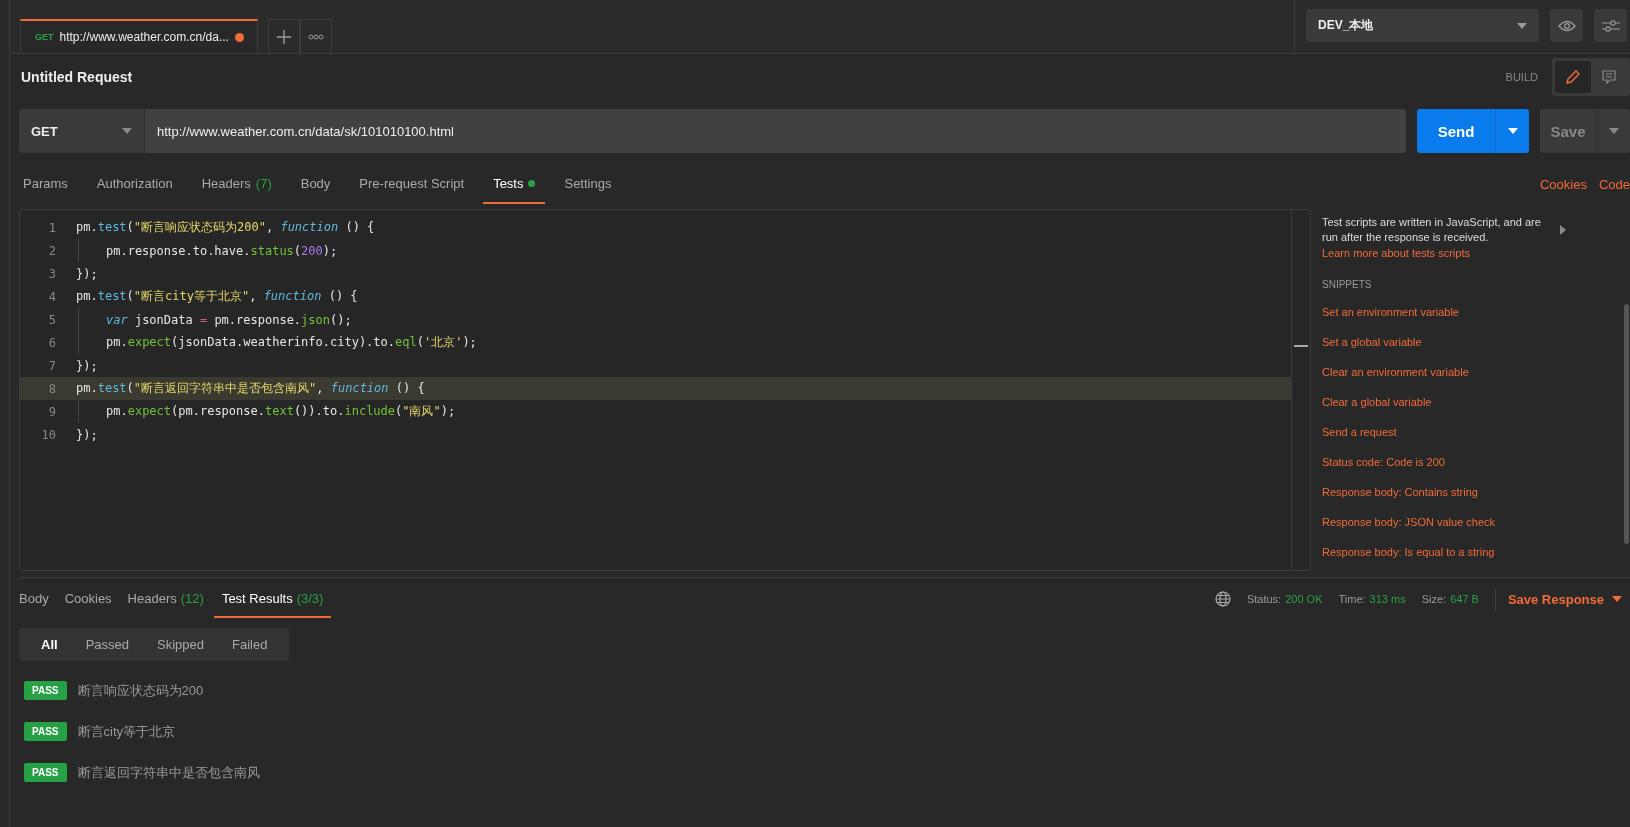 Image resolution: width=1630 pixels, height=827 pixels. I want to click on request-tab: Authorization, so click(134, 184).